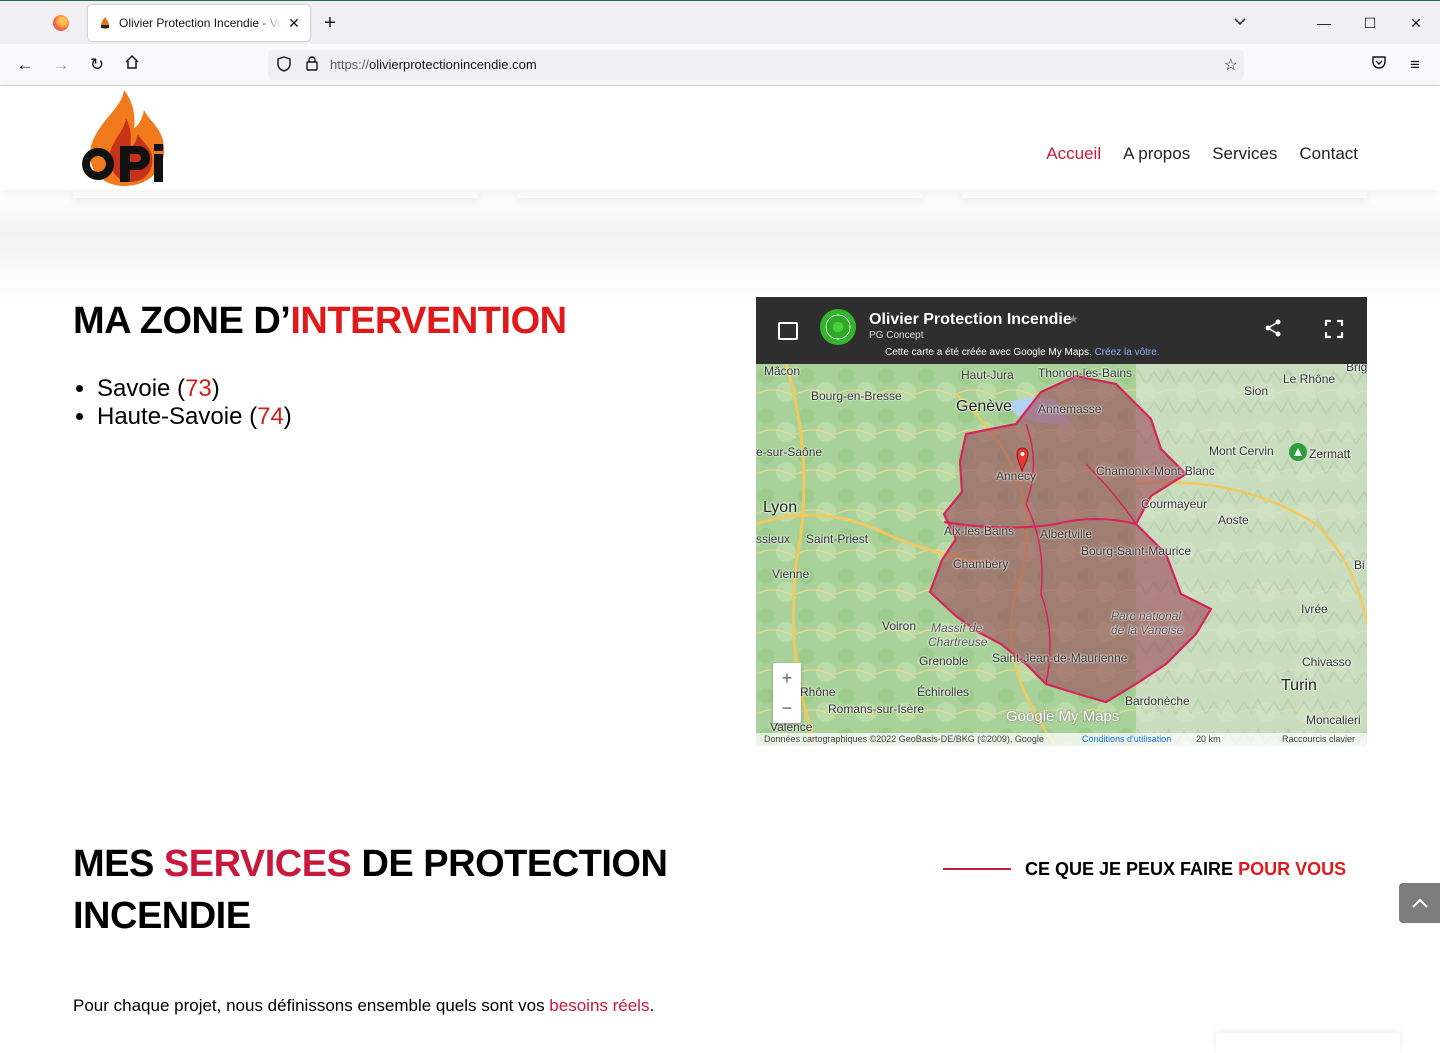 The width and height of the screenshot is (1440, 1053). What do you see at coordinates (61, 65) in the screenshot?
I see `forward-button: →` at bounding box center [61, 65].